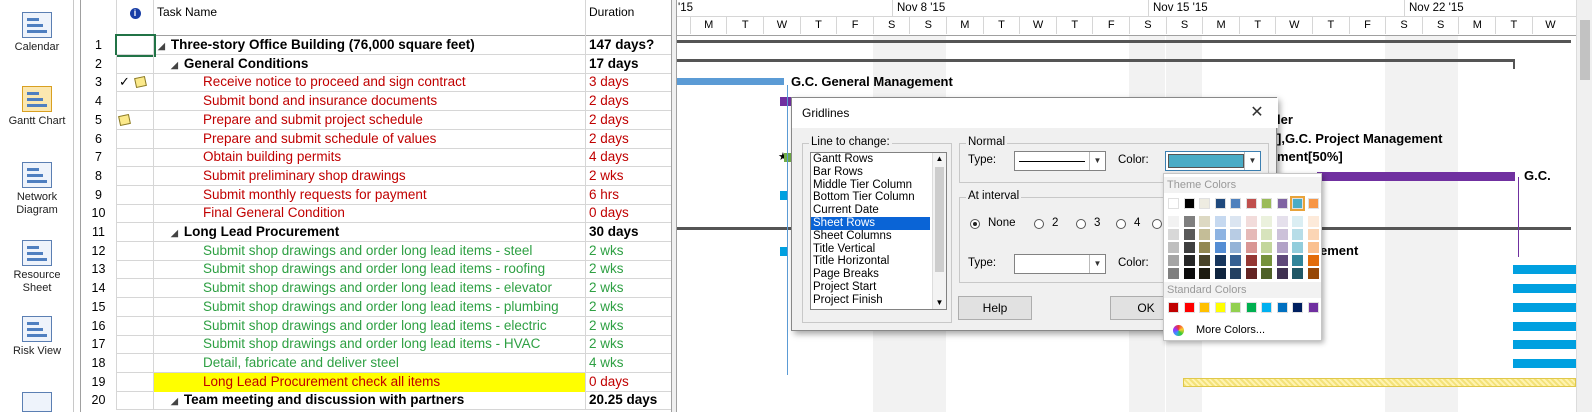  I want to click on task-name-cell: Prepare and submit project schedule, so click(370, 120).